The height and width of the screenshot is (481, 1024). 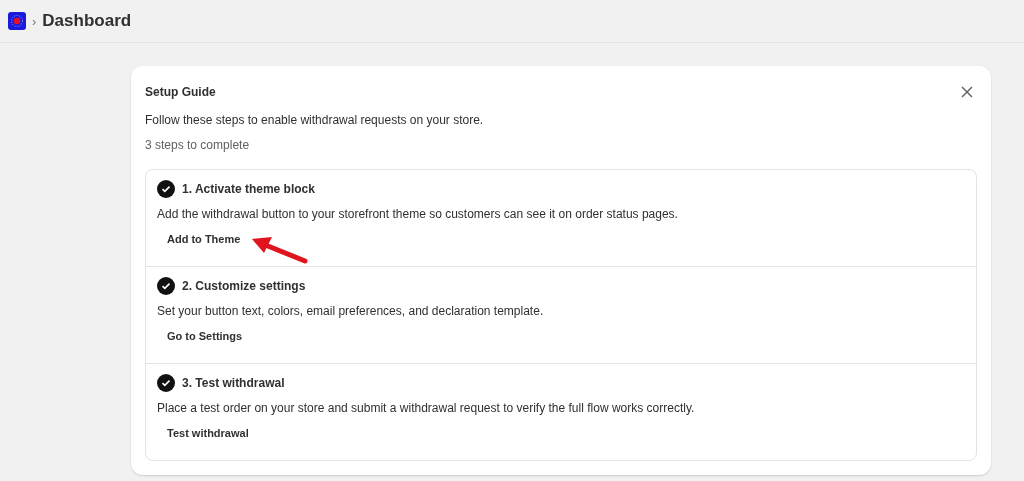 I want to click on progress-text: 3 steps to complete, so click(x=198, y=145).